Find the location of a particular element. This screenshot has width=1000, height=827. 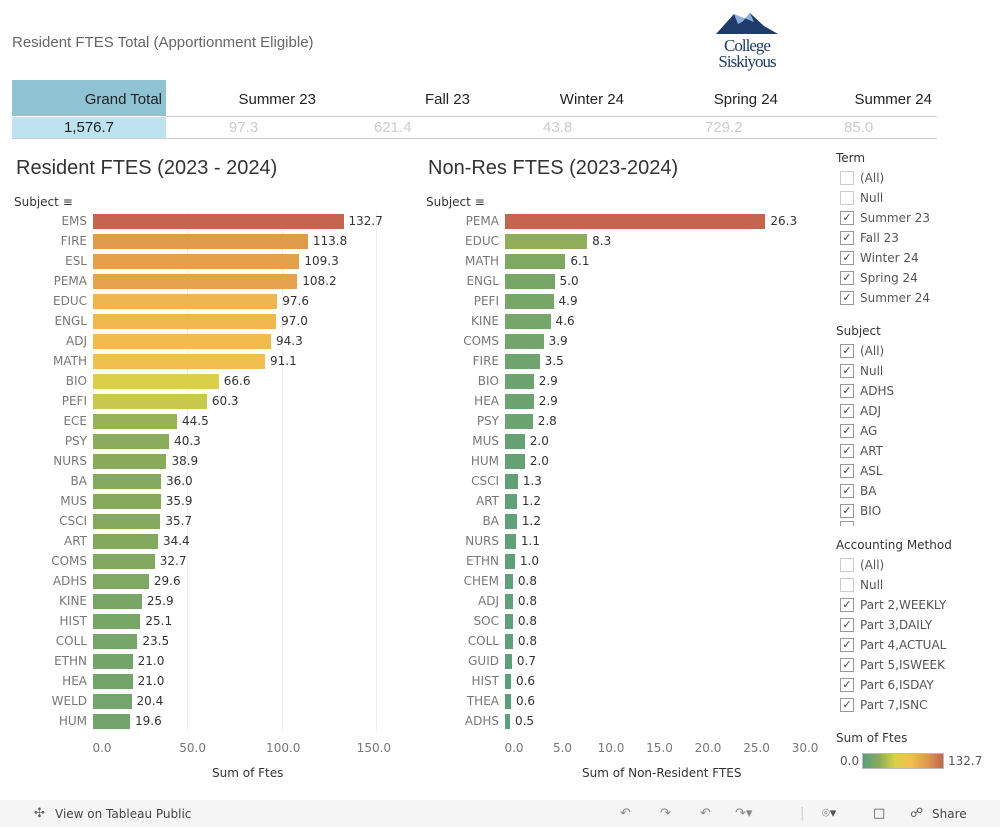

filter-option: ✓ Fall 23 is located at coordinates (869, 238).